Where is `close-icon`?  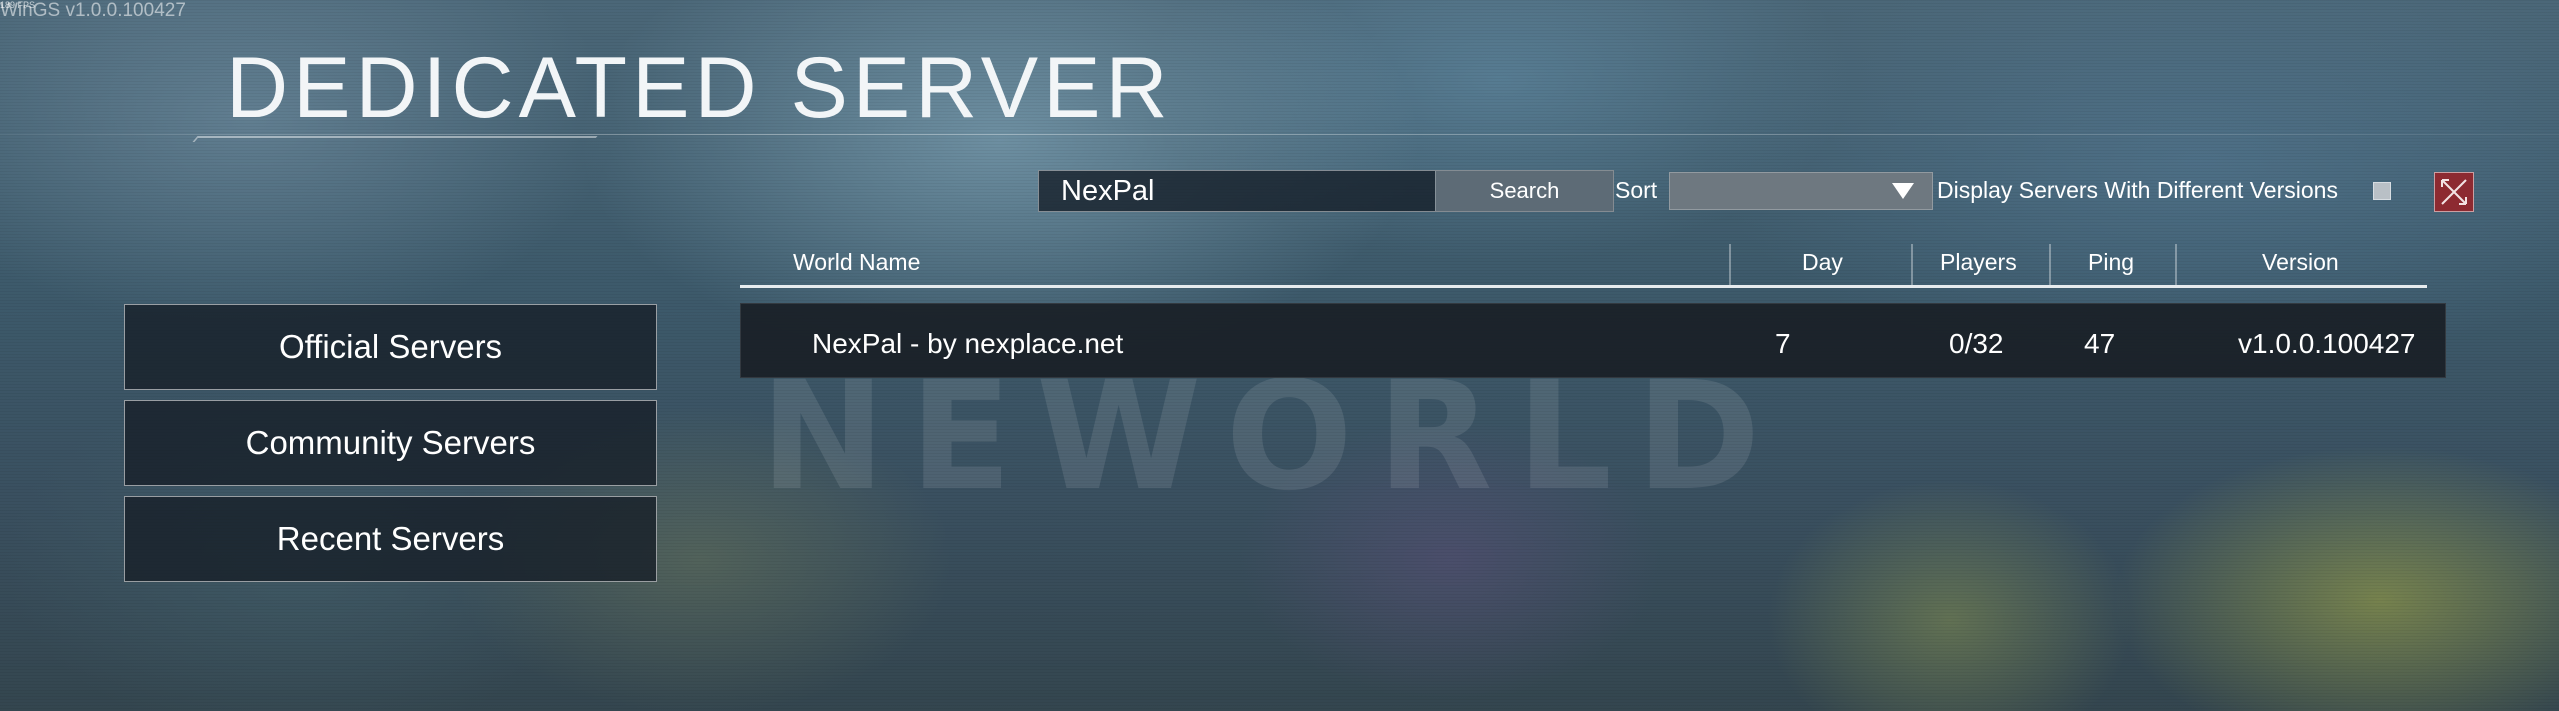
close-icon is located at coordinates (2454, 192).